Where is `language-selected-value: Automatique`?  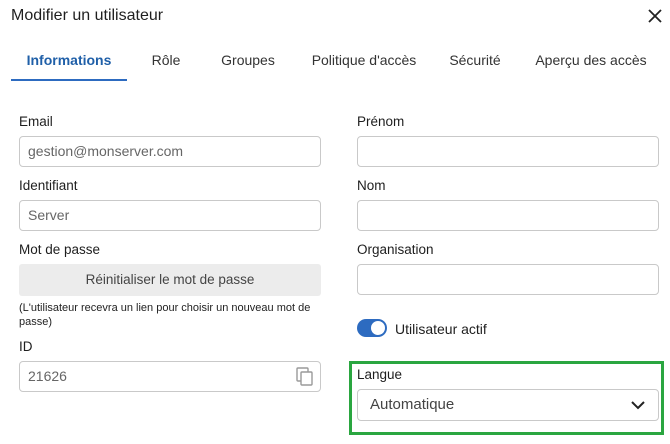
language-selected-value: Automatique is located at coordinates (412, 404).